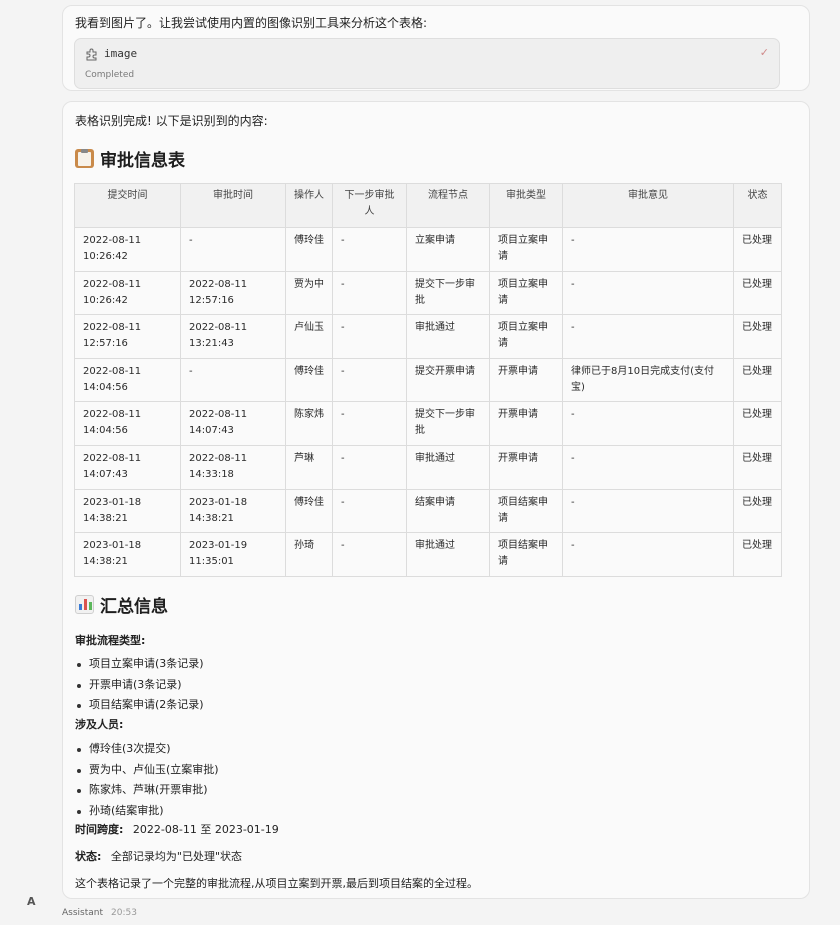 This screenshot has width=840, height=925. What do you see at coordinates (121, 53) in the screenshot?
I see `tool-name: image` at bounding box center [121, 53].